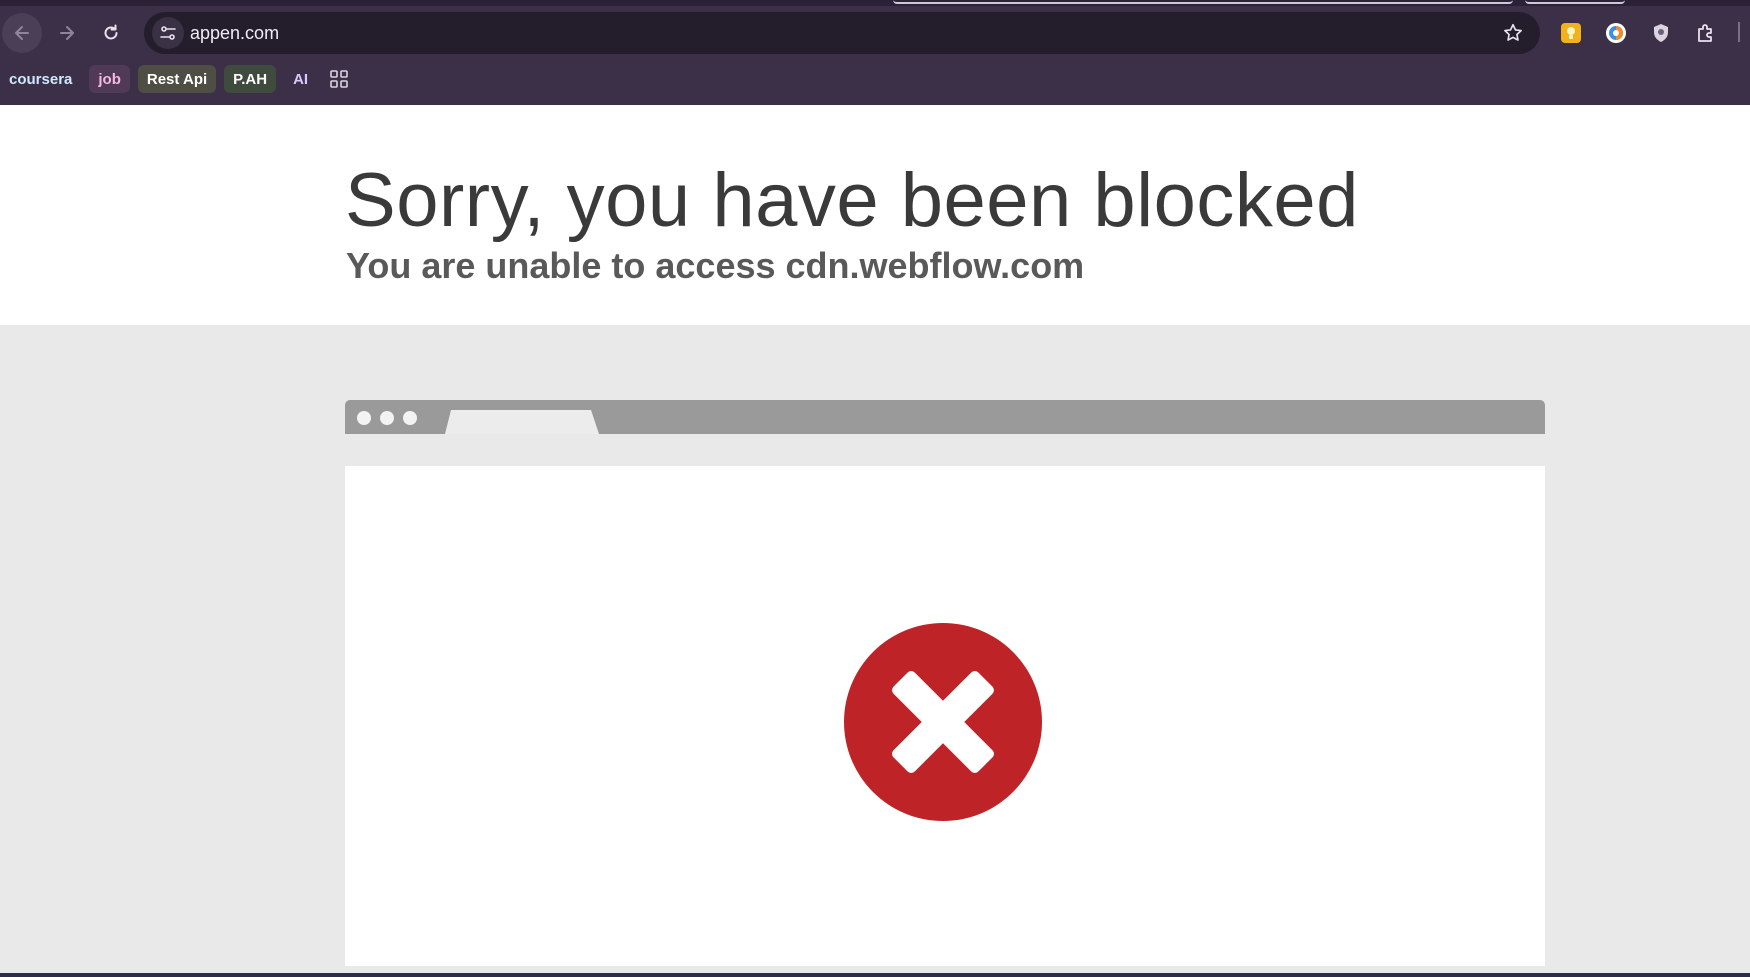 The height and width of the screenshot is (977, 1750). I want to click on yellow-extension-icon, so click(1571, 33).